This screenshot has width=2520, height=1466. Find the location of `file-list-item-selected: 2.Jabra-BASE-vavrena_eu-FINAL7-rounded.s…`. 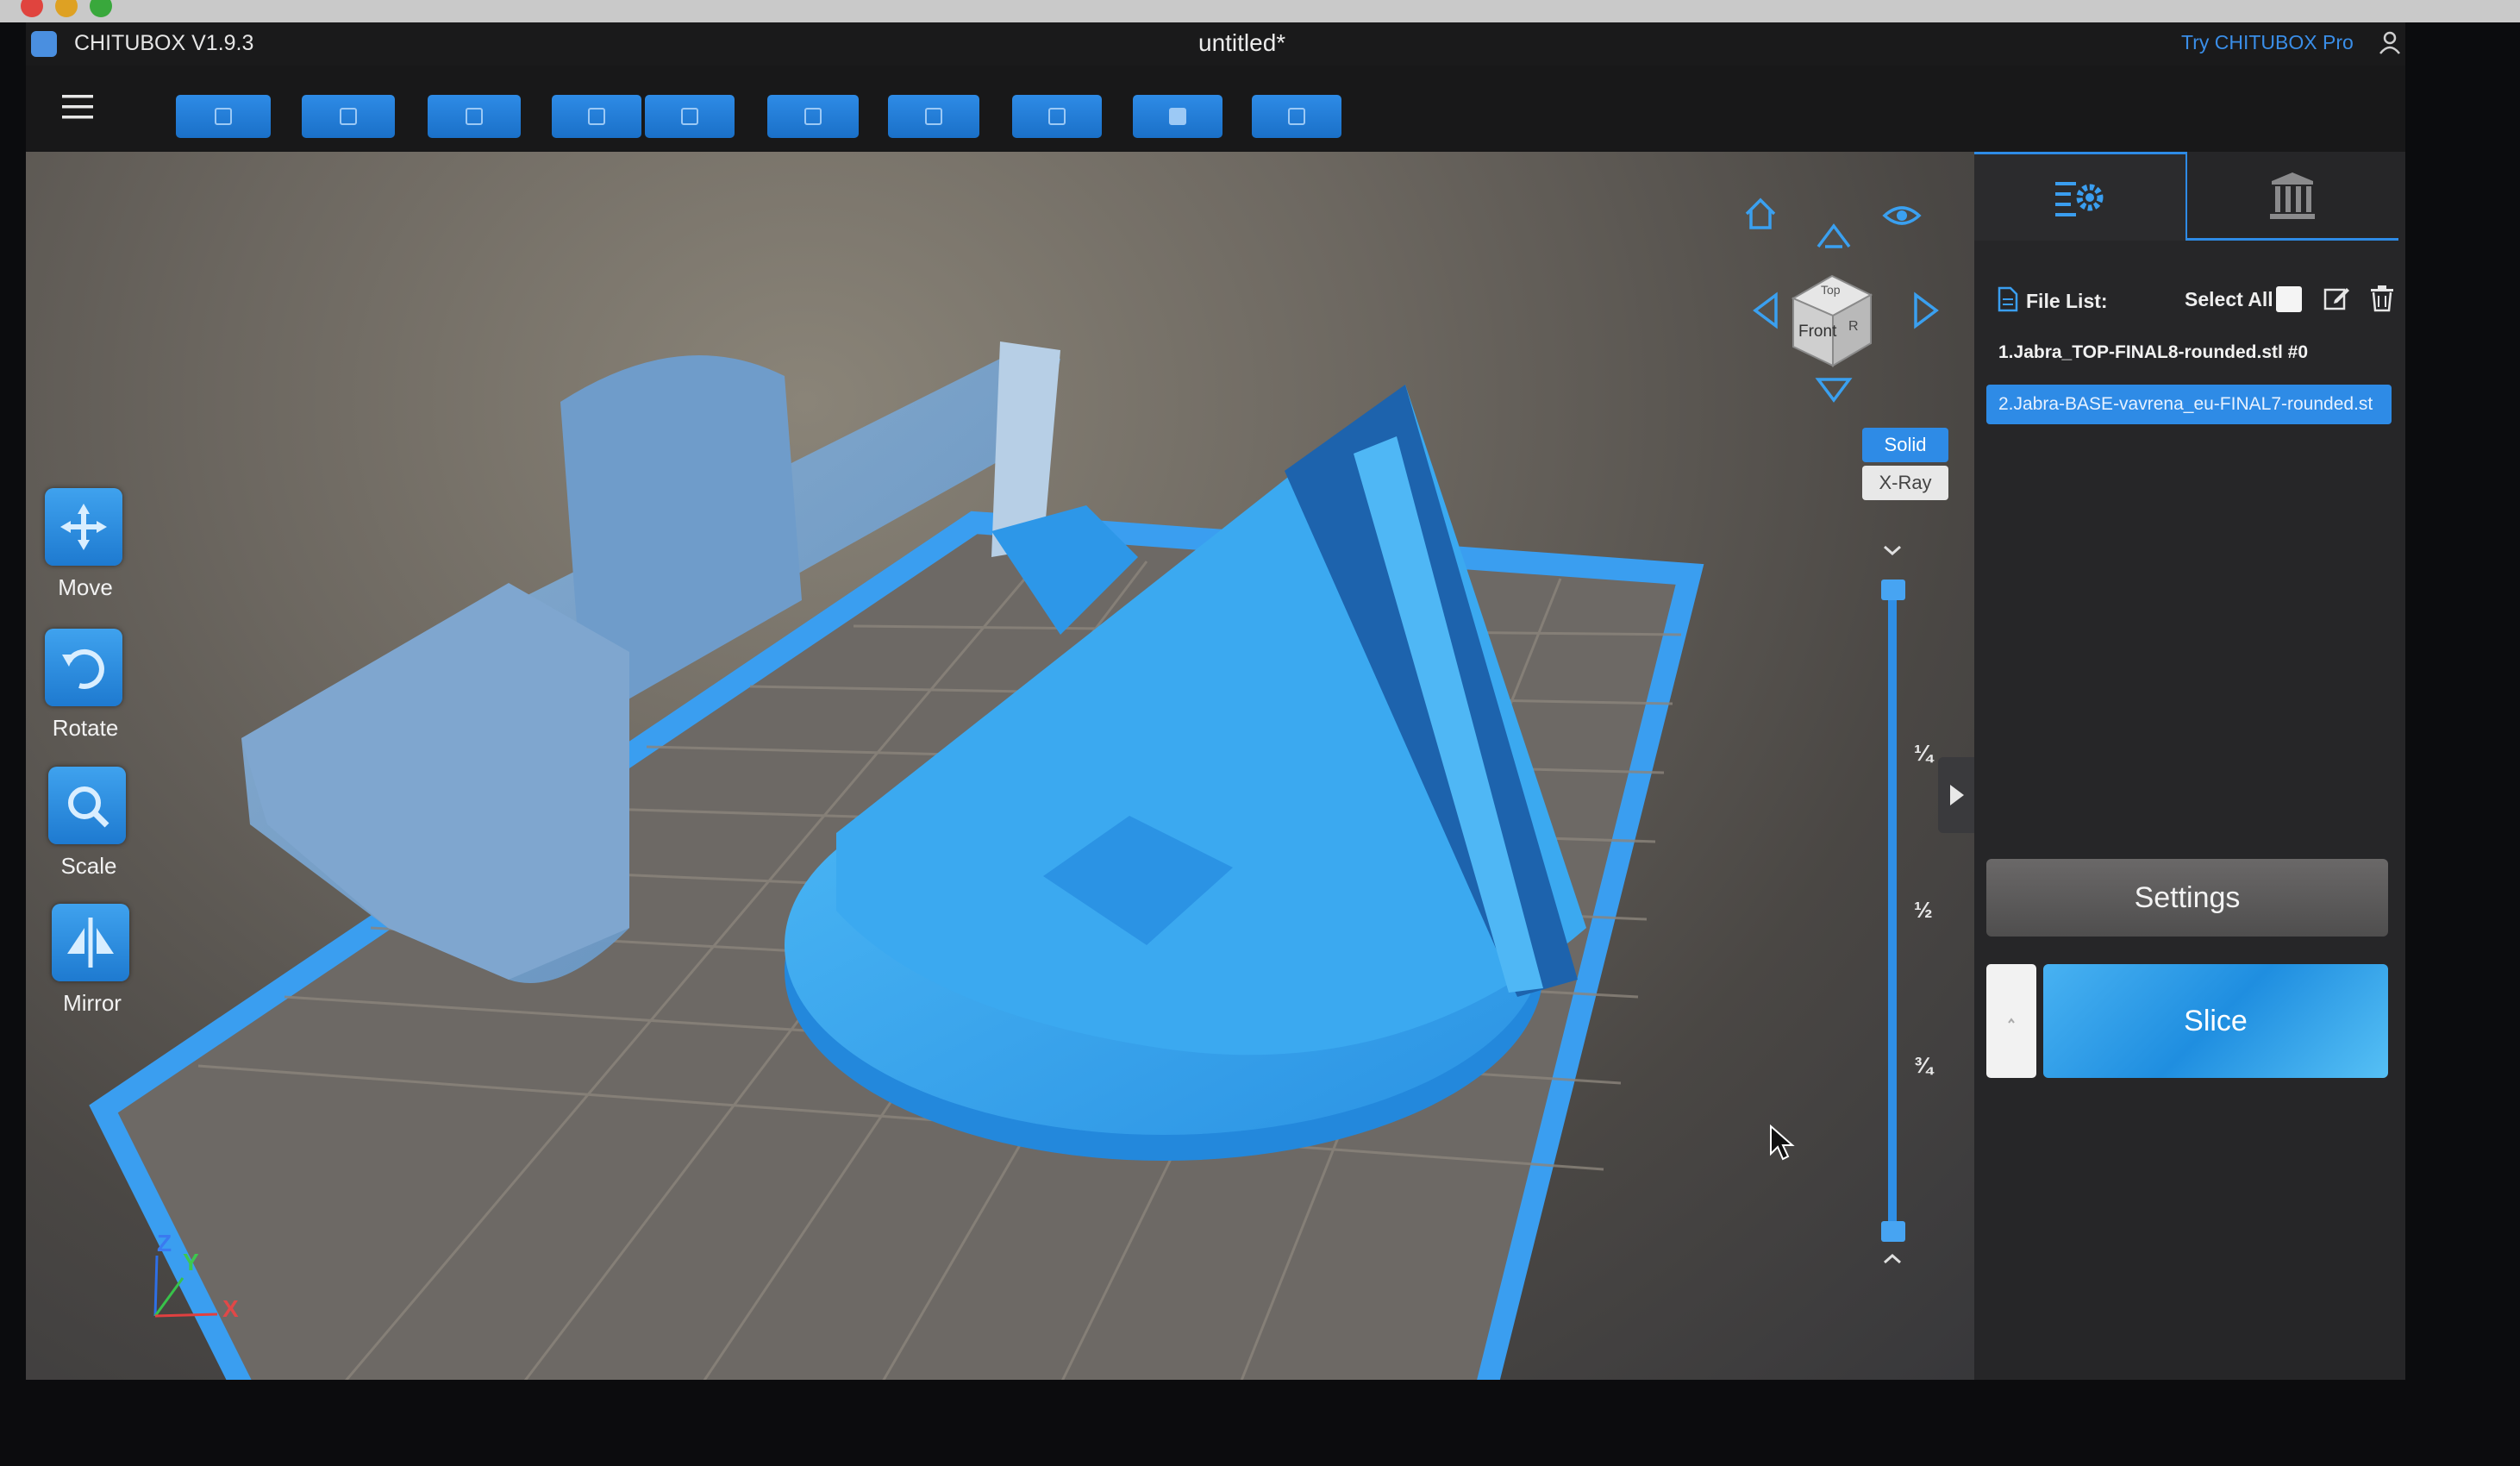

file-list-item-selected: 2.Jabra-BASE-vavrena_eu-FINAL7-rounded.s… is located at coordinates (2189, 404).